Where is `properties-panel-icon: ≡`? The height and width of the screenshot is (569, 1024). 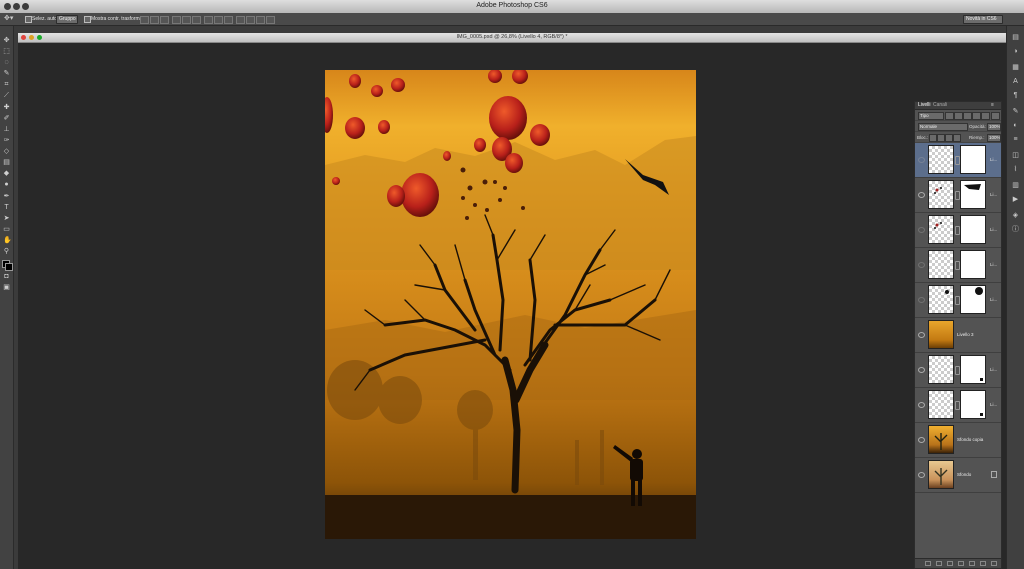
properties-panel-icon: ≡ is located at coordinates (1015, 140).